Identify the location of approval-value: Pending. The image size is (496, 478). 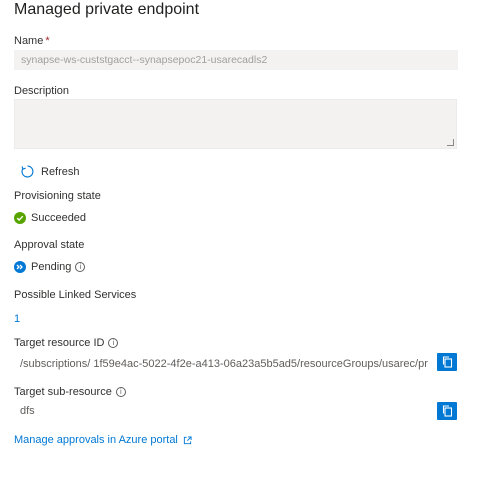
(51, 267).